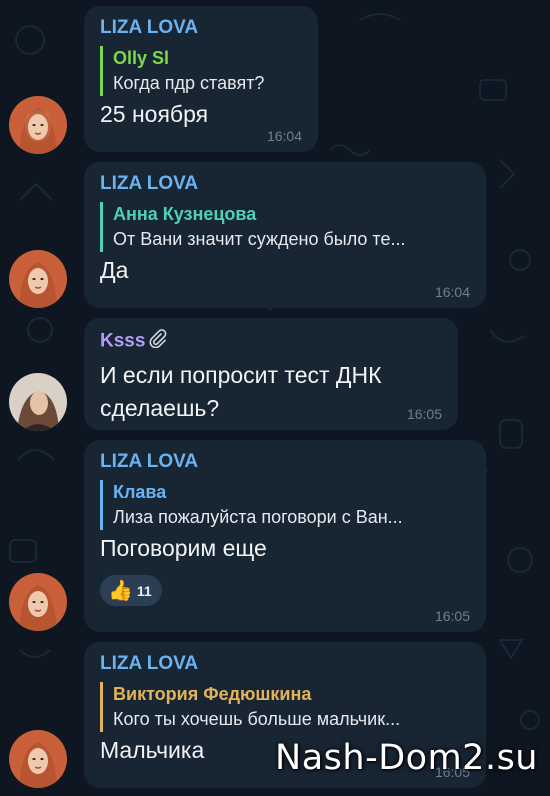 The height and width of the screenshot is (796, 550). Describe the element at coordinates (141, 58) in the screenshot. I see `reply-author: Olly Sl` at that location.